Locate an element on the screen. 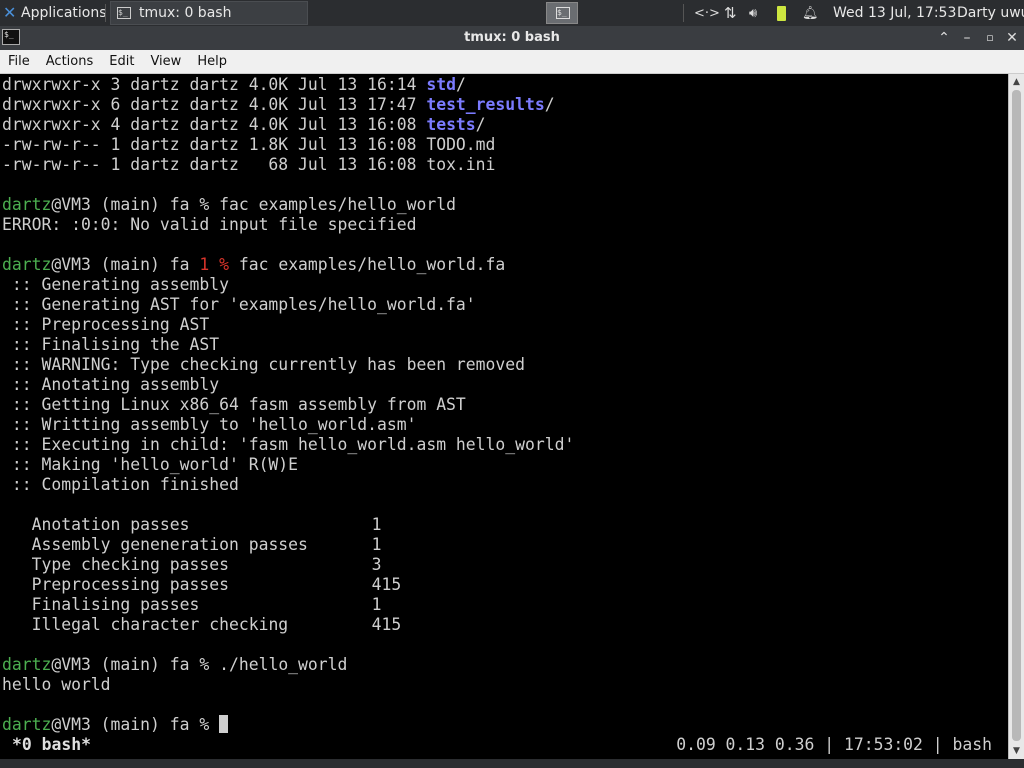  pass-name: Finalising passes is located at coordinates (115, 604).